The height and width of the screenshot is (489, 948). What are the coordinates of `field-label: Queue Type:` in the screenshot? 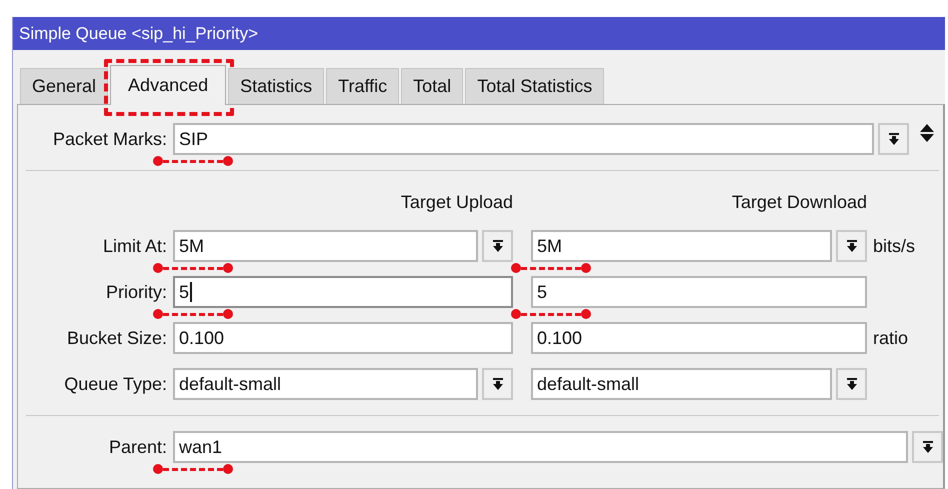 It's located at (115, 384).